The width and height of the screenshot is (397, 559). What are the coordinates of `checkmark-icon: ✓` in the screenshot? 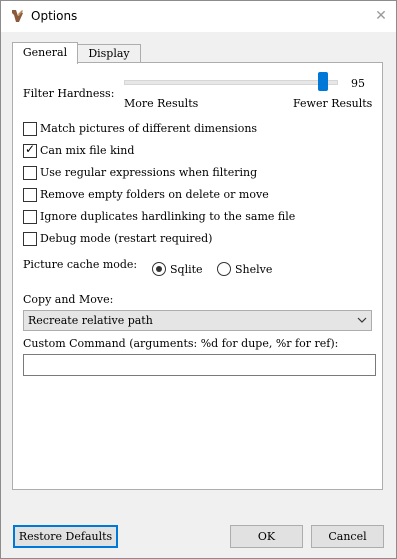 It's located at (30, 149).